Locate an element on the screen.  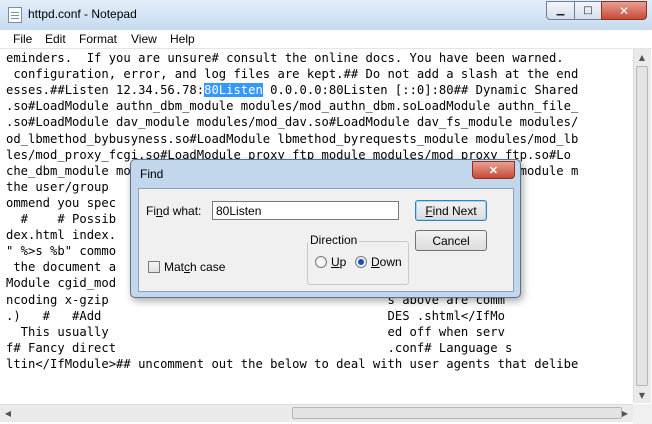
close-button: ✕ is located at coordinates (624, 10).